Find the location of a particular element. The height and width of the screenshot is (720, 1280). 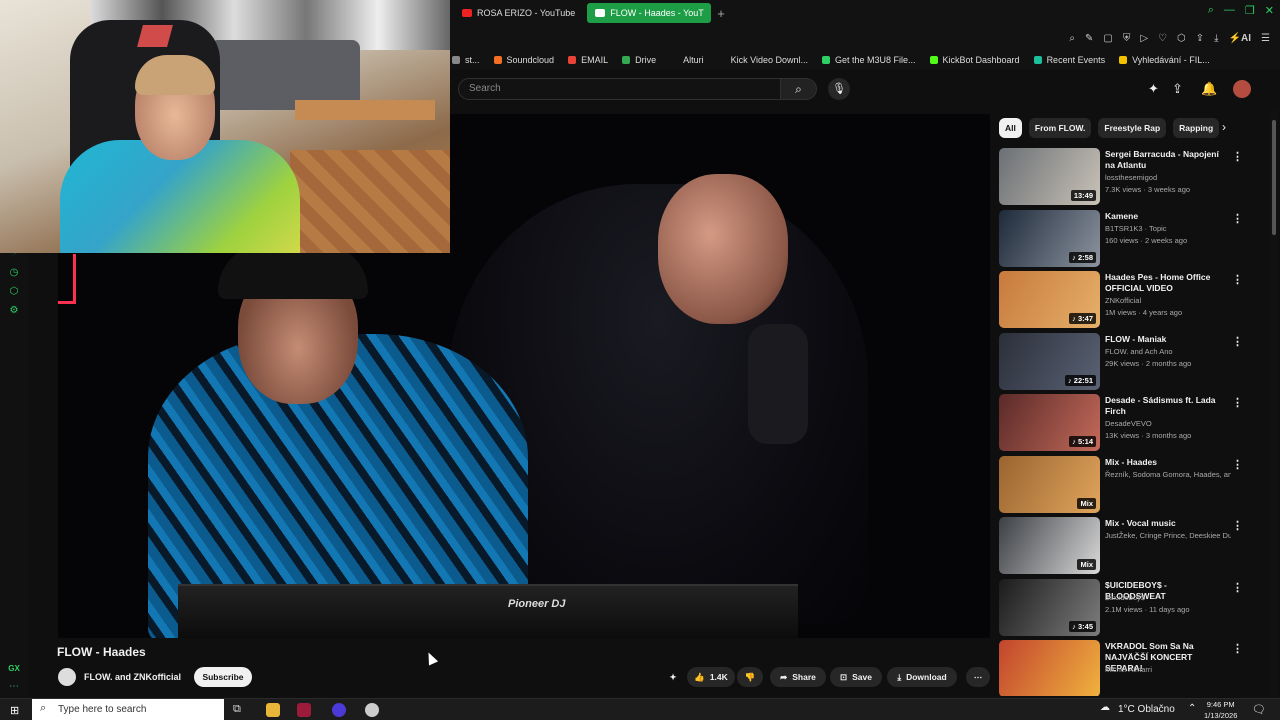

like-button: 👍 1.4K is located at coordinates (711, 677).